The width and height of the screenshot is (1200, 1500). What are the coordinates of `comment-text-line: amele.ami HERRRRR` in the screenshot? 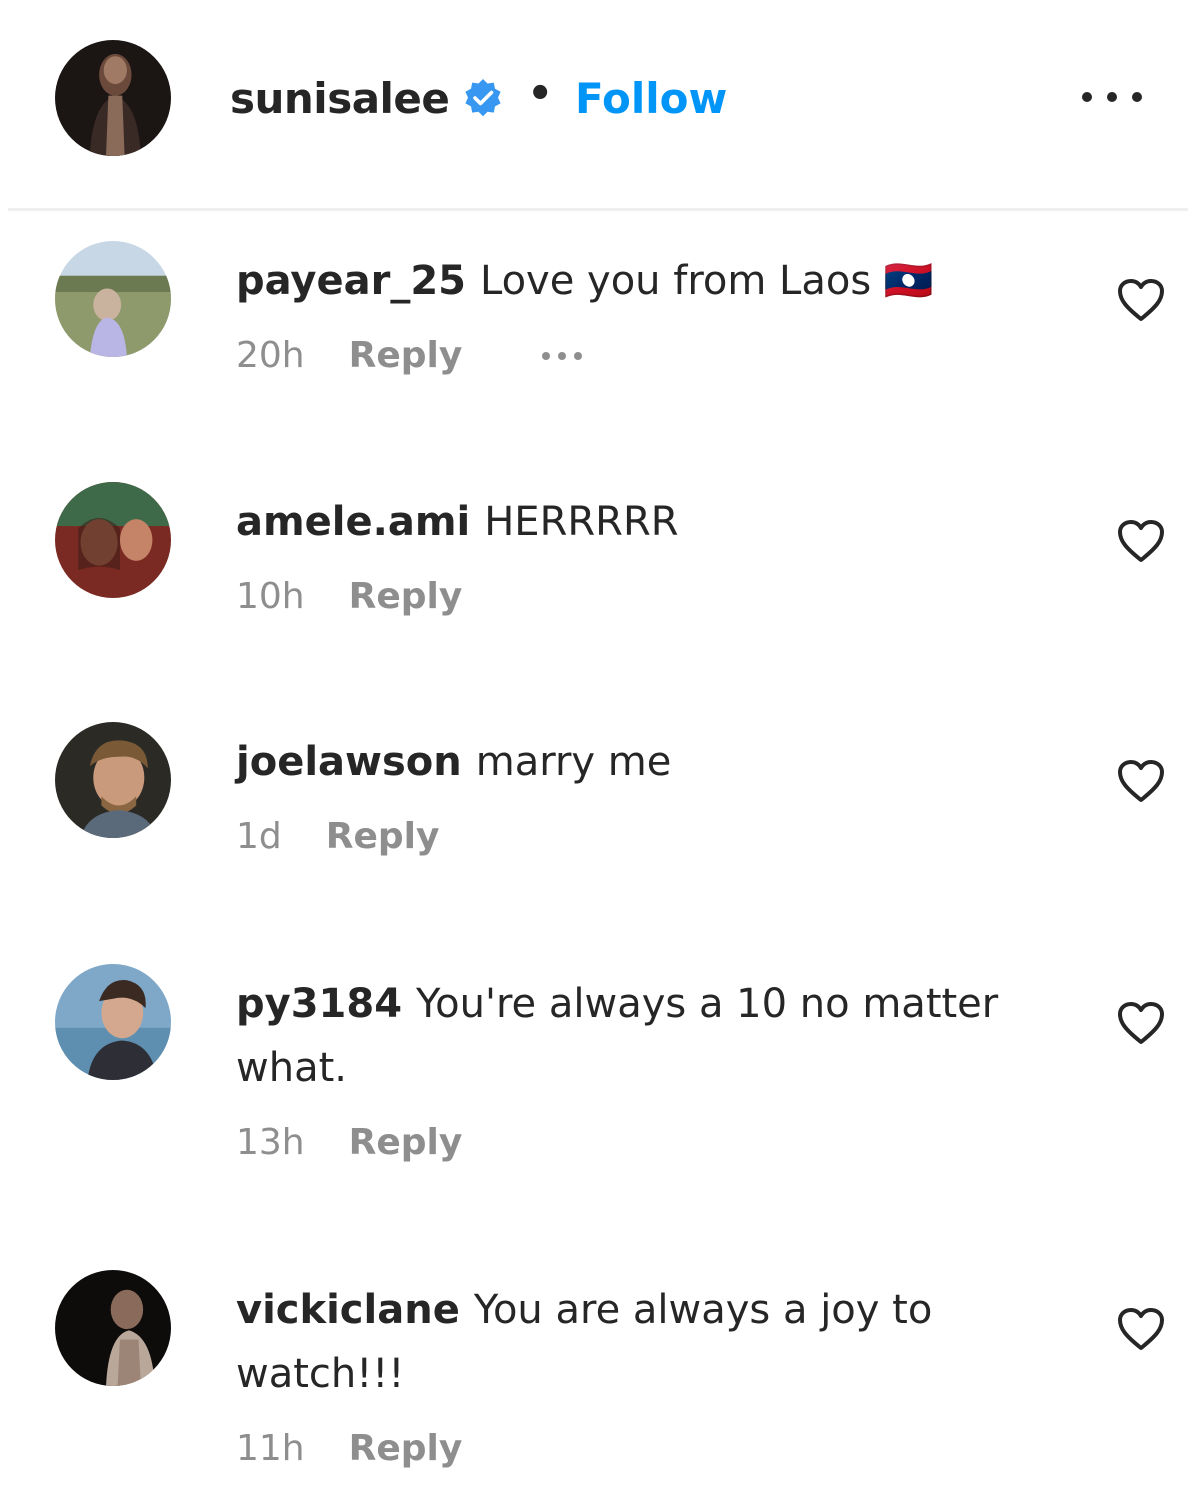 It's located at (651, 522).